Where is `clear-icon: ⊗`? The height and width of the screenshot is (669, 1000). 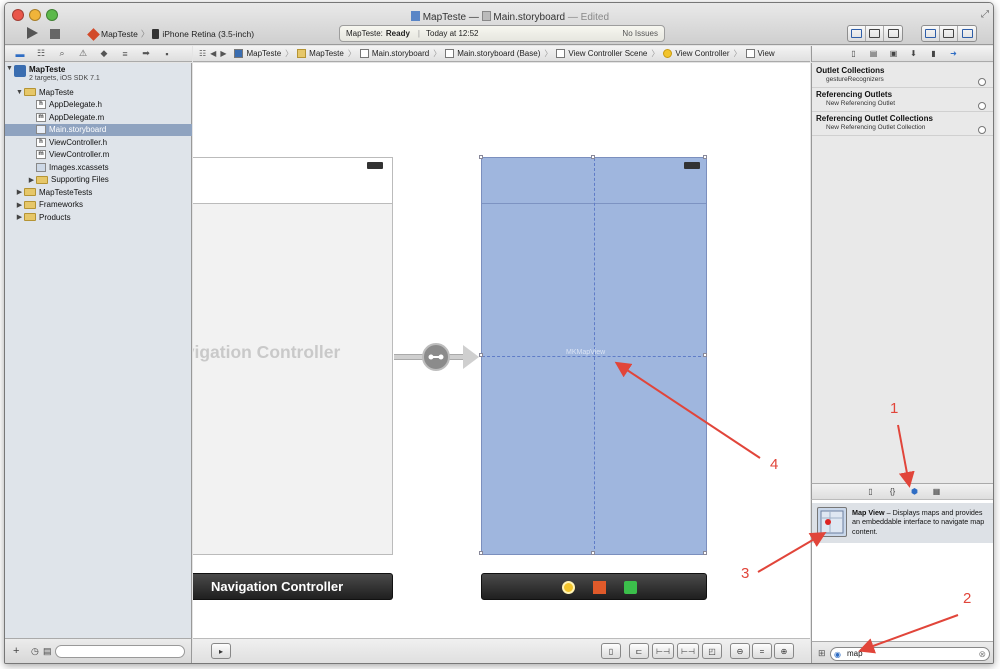
clear-icon: ⊗ is located at coordinates (982, 654).